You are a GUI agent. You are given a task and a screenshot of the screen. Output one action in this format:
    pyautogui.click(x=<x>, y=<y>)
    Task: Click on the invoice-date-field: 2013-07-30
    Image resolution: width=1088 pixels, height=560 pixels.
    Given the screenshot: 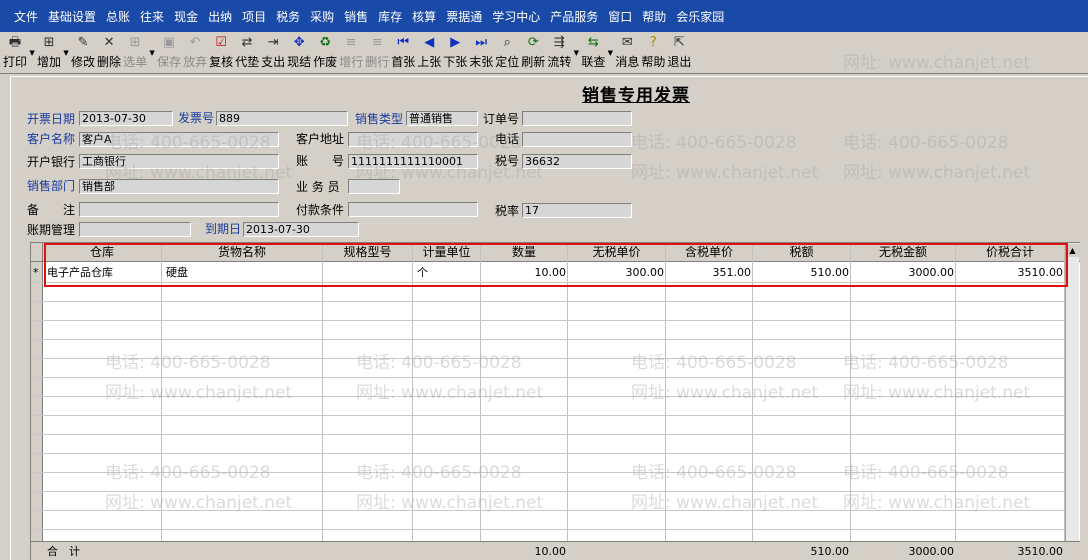 What is the action you would take?
    pyautogui.click(x=126, y=118)
    